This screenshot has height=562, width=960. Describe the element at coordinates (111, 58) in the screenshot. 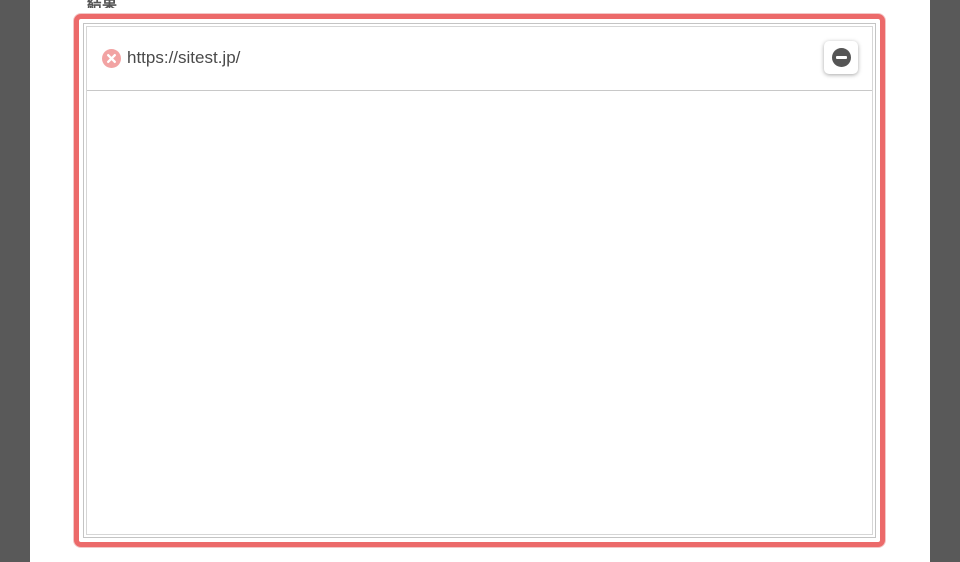

I see `error-circle-icon` at that location.